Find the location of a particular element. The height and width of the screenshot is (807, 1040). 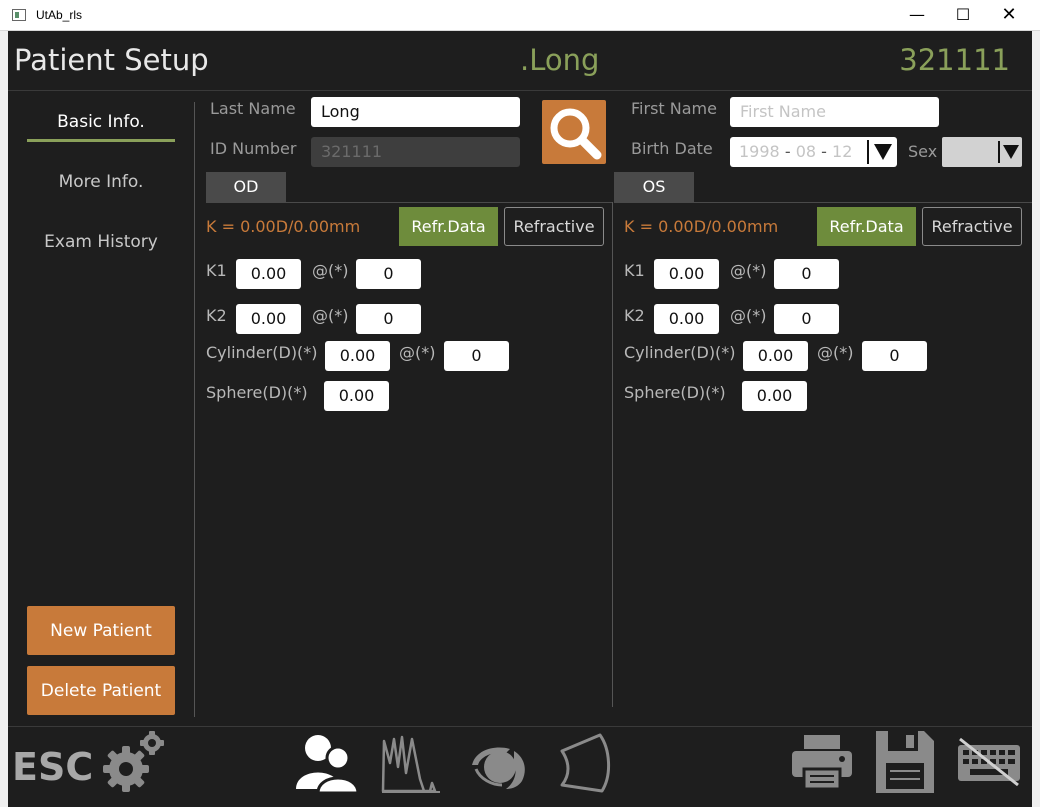

os-k2-field: 0.00 is located at coordinates (686, 319).